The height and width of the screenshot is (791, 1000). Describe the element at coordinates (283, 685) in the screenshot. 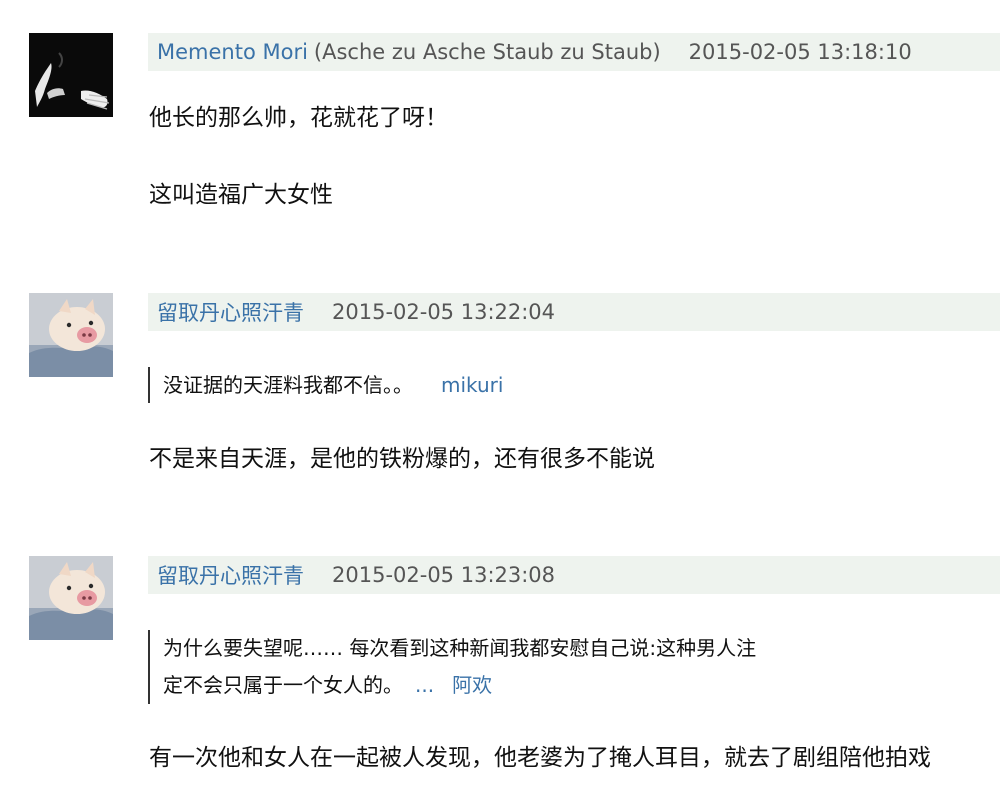

I see `quote-text: 定不会只属于一个女人的。` at that location.